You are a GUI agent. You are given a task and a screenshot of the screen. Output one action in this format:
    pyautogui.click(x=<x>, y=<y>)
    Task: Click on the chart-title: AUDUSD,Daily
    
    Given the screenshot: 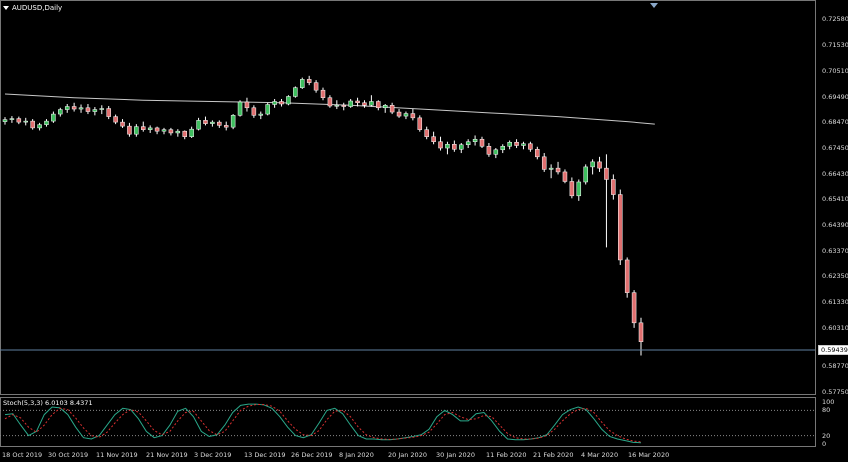 What is the action you would take?
    pyautogui.click(x=32, y=8)
    